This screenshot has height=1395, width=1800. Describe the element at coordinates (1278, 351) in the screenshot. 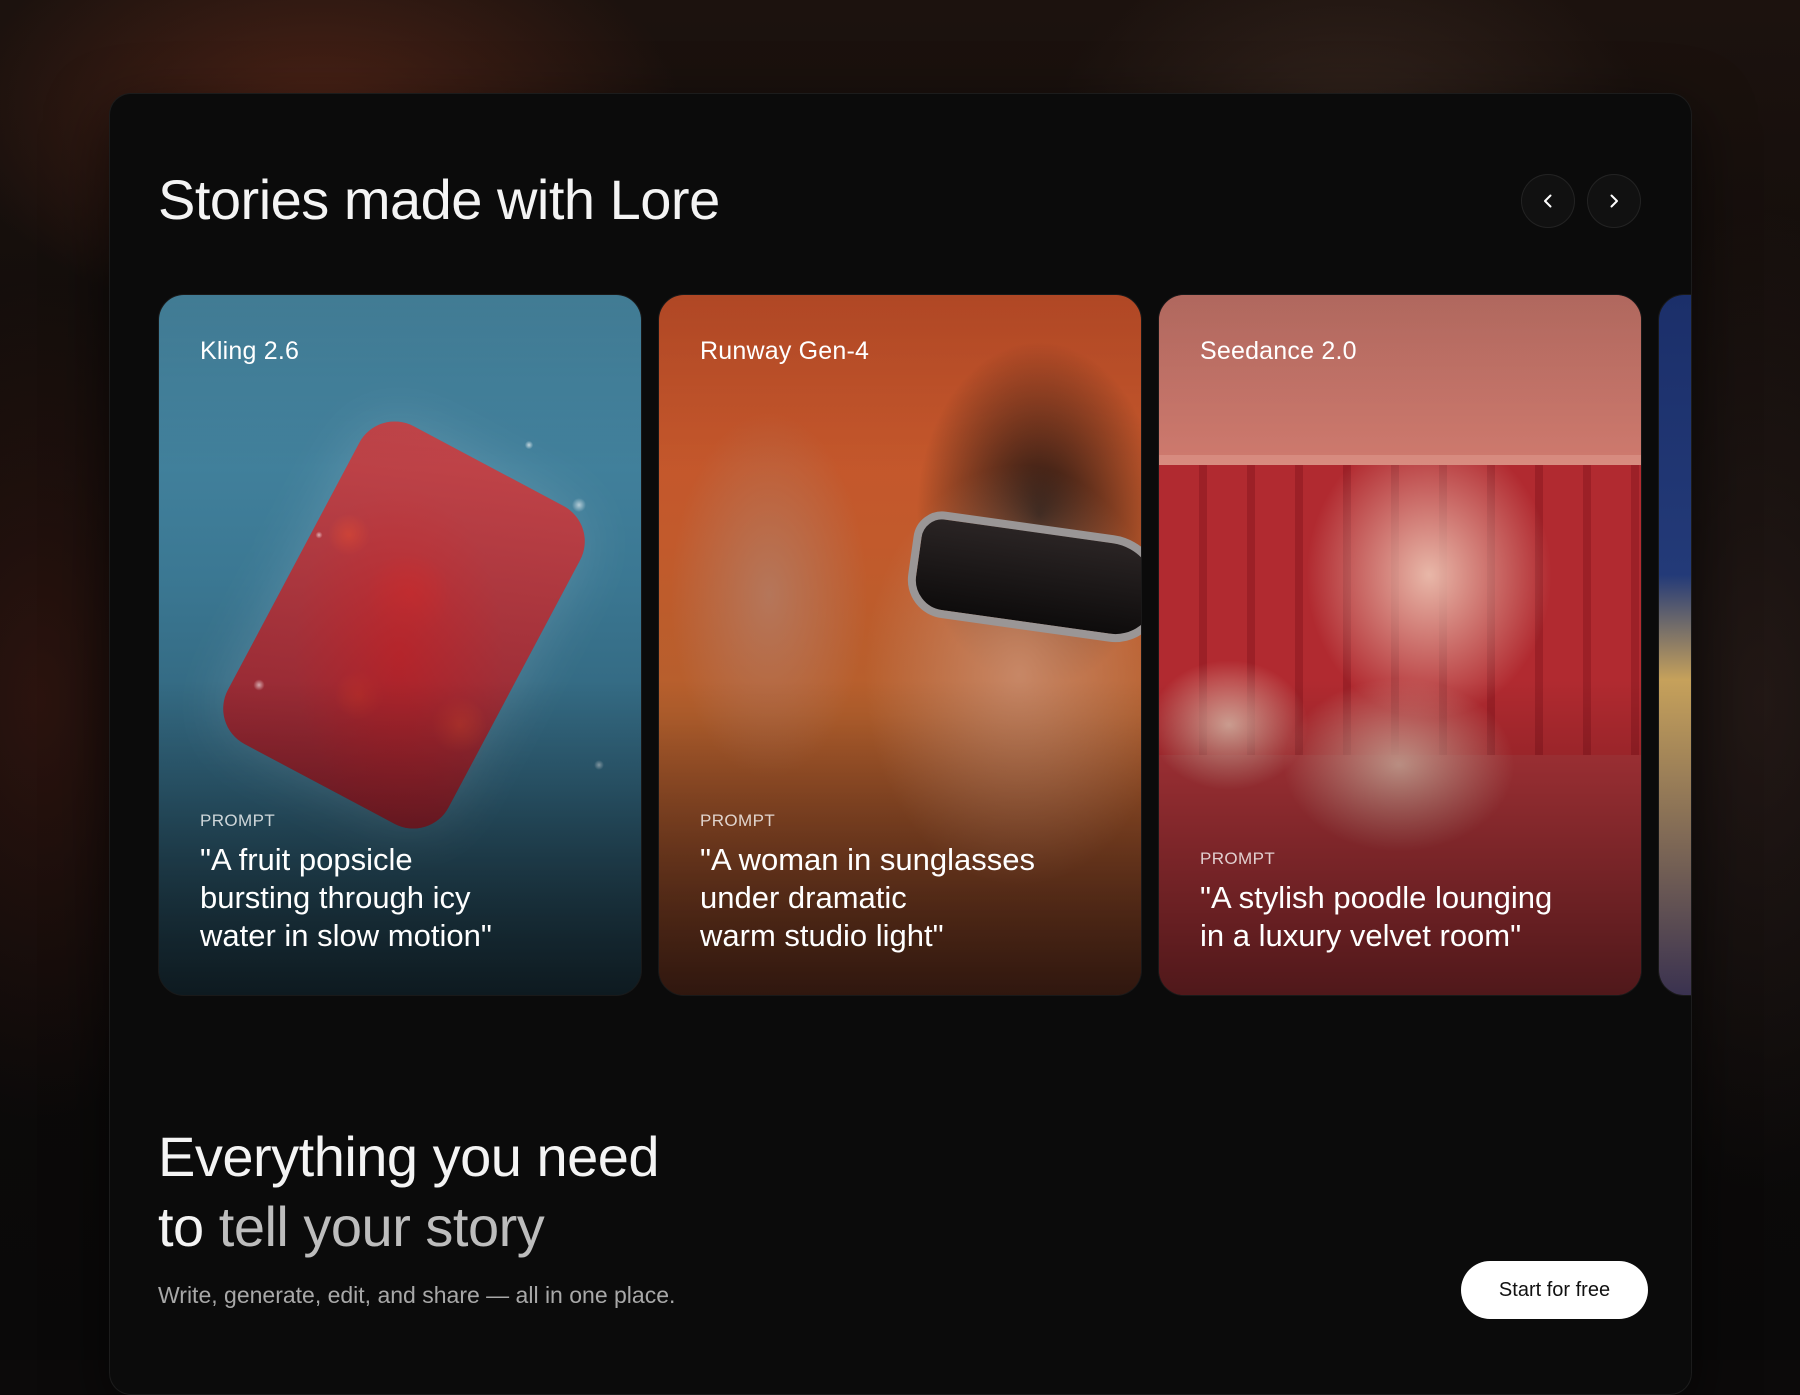

I see `model-label: Seedance 2.0` at that location.